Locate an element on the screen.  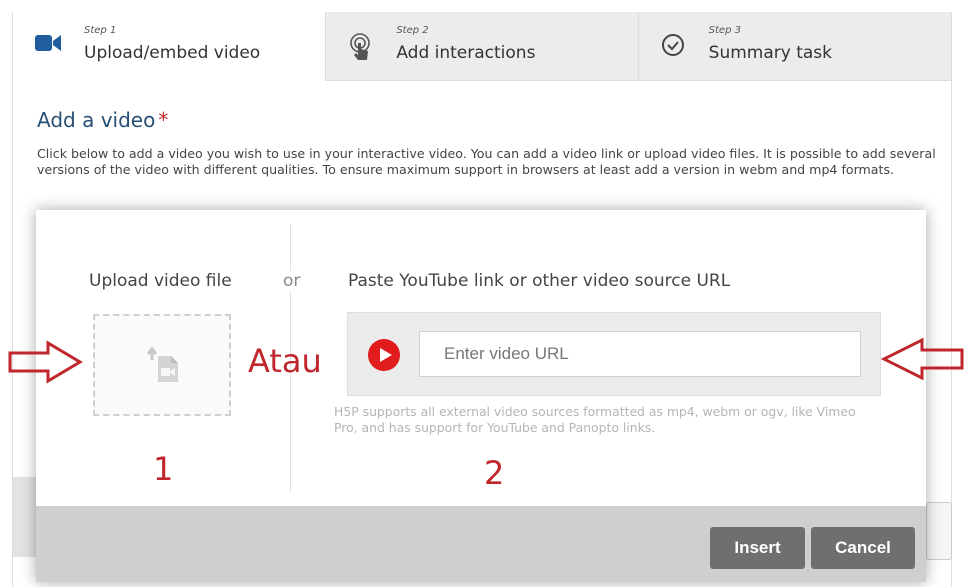
upload-video-label: Upload video file is located at coordinates (160, 281).